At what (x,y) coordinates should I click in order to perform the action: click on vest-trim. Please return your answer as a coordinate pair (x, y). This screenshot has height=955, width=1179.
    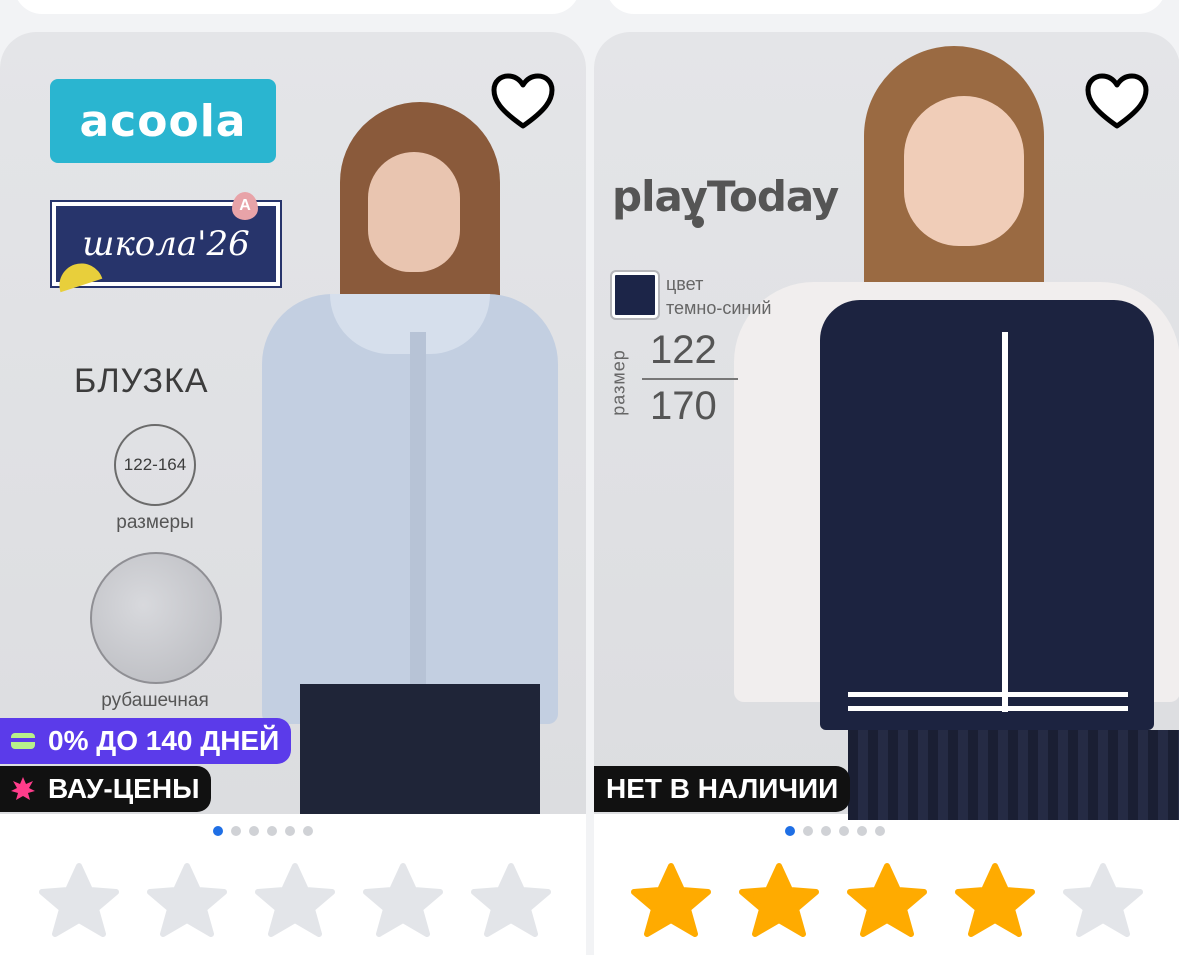
    Looking at the image, I should click on (1005, 522).